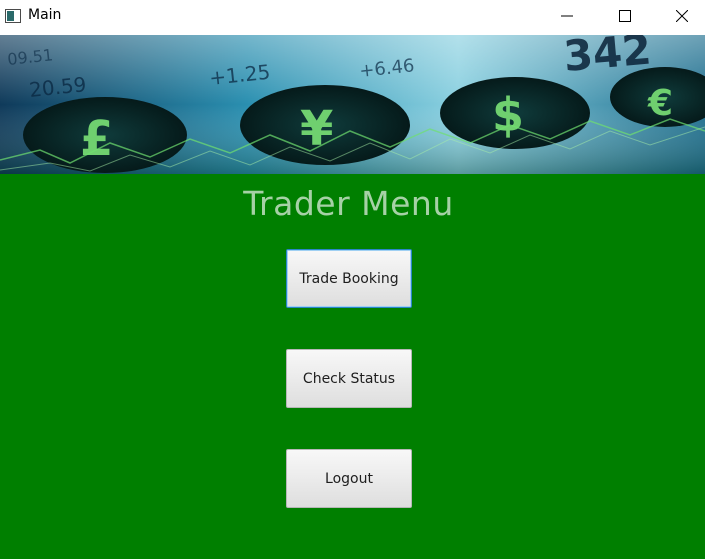 The height and width of the screenshot is (559, 705). What do you see at coordinates (352, 17) in the screenshot?
I see `title-bar: Main` at bounding box center [352, 17].